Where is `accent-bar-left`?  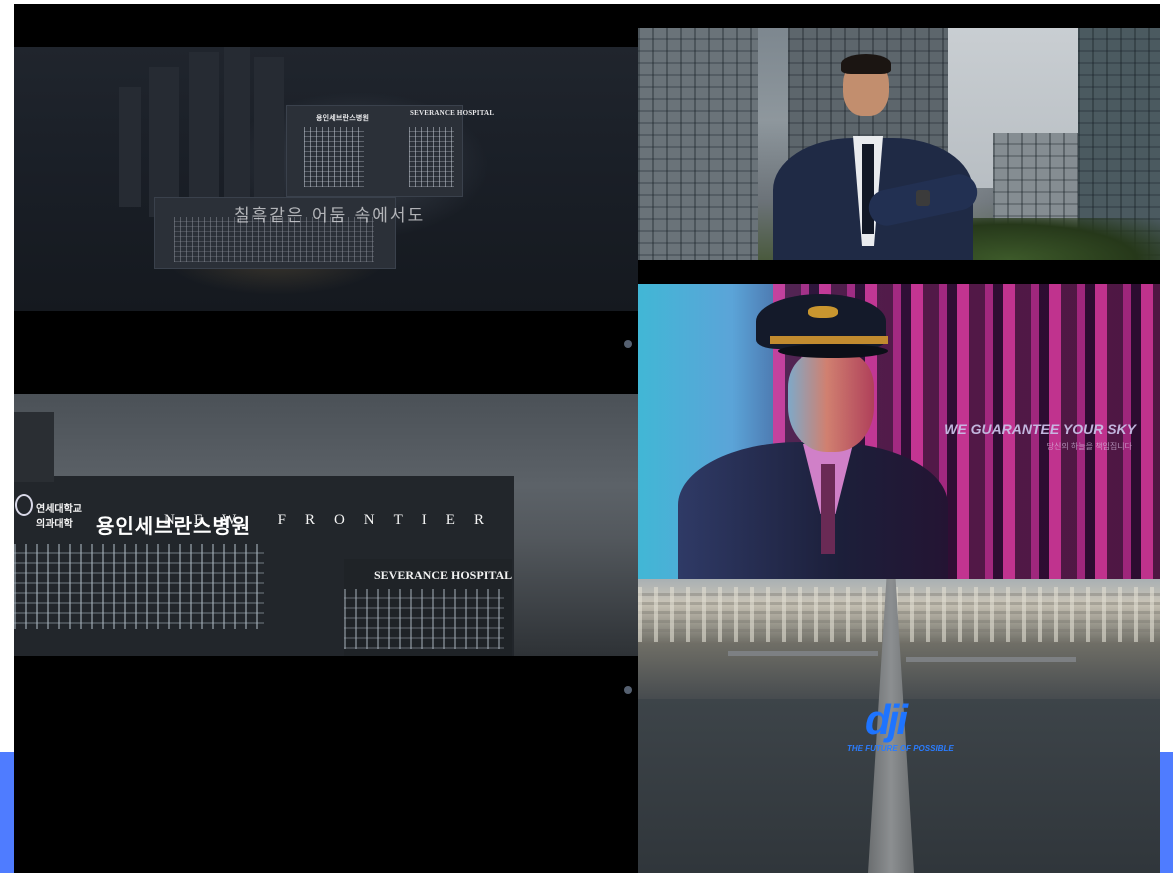 accent-bar-left is located at coordinates (7, 812).